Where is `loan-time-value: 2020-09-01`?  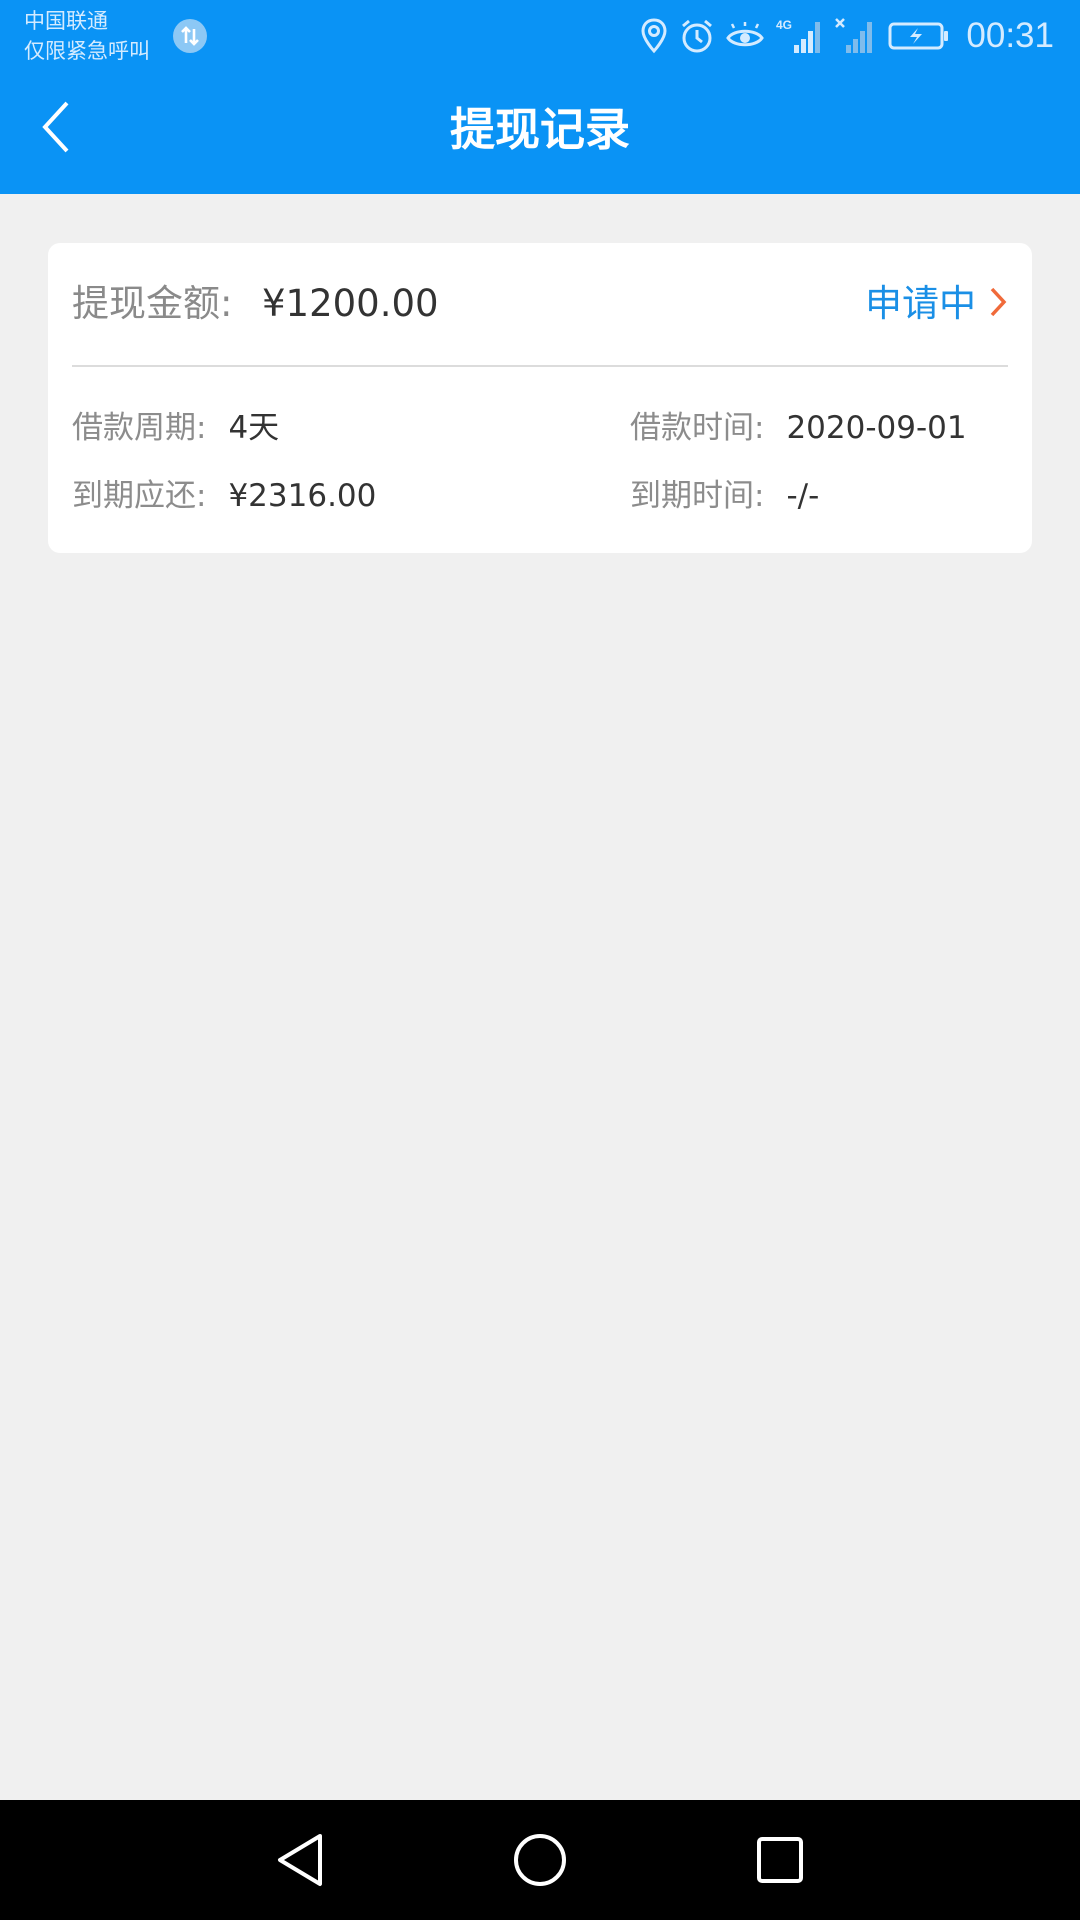
loan-time-value: 2020-09-01 is located at coordinates (876, 428).